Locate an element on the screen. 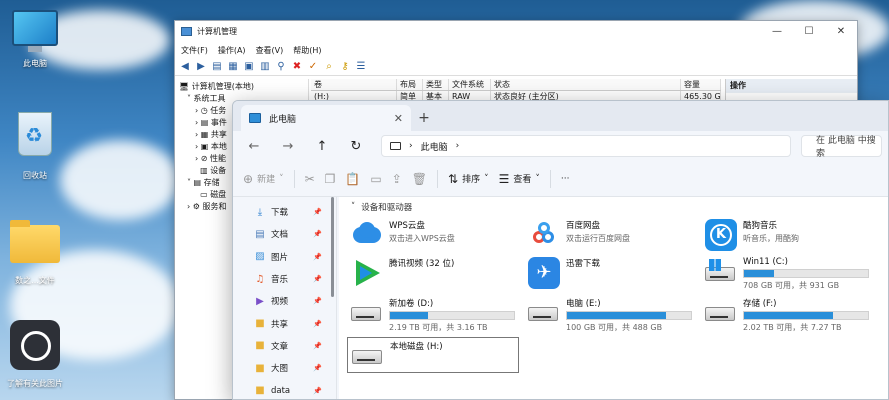 The height and width of the screenshot is (400, 889). console-tree-icon: ▦ is located at coordinates (233, 67).